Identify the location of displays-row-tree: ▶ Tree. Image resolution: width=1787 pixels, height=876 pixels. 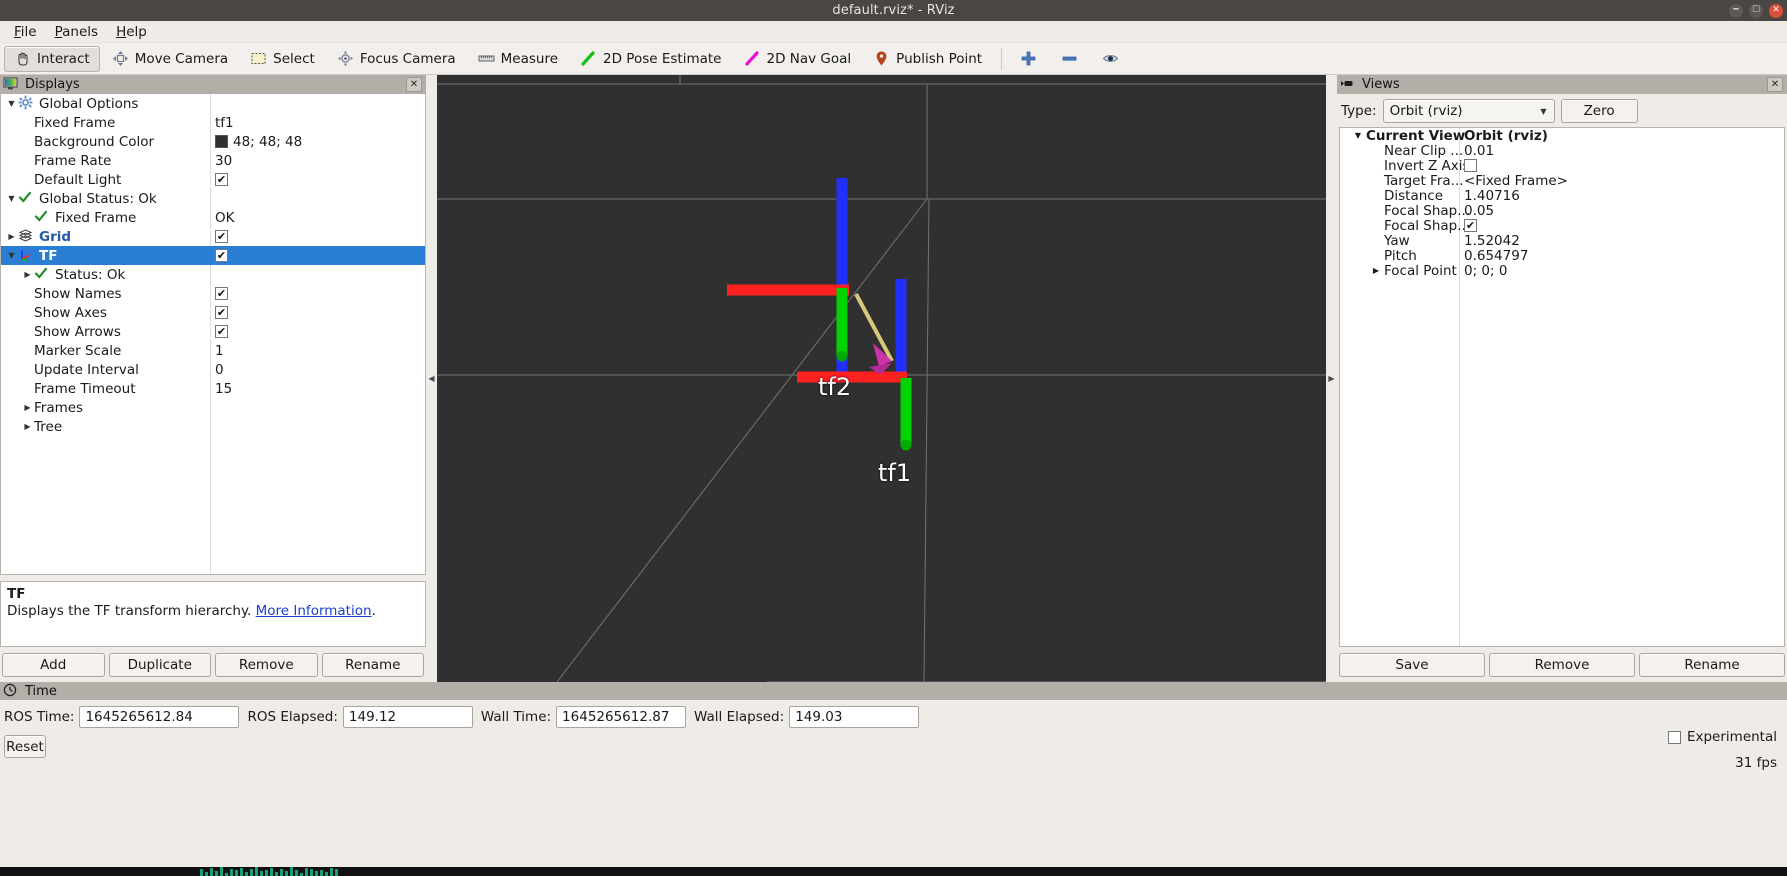
(213, 426).